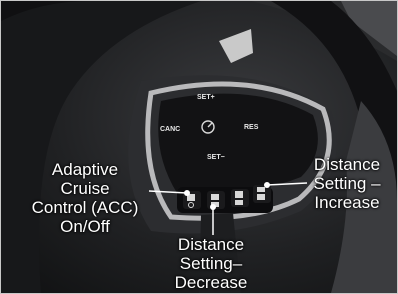 This screenshot has height=294, width=398. What do you see at coordinates (211, 244) in the screenshot?
I see `decrease-label-line-1: Distance` at bounding box center [211, 244].